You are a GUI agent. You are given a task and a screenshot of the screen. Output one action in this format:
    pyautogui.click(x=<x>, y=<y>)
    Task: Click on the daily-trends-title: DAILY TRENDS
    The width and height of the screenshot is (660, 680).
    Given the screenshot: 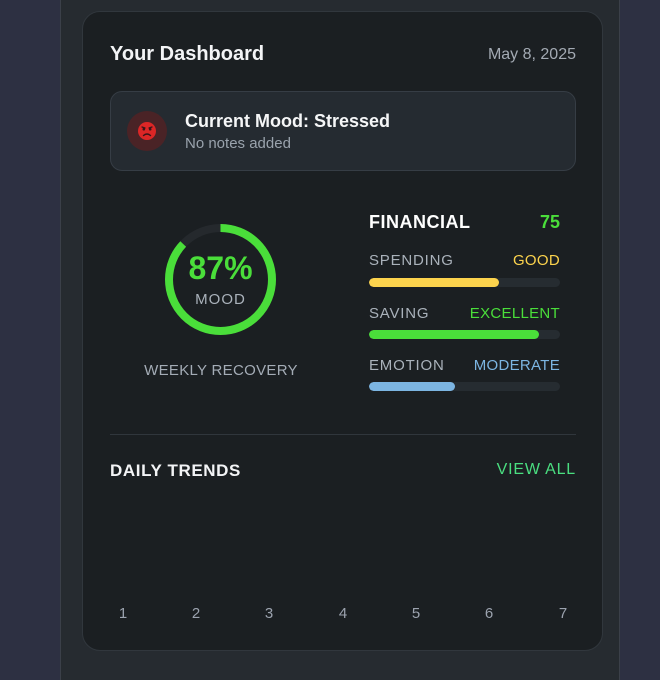 What is the action you would take?
    pyautogui.click(x=175, y=470)
    